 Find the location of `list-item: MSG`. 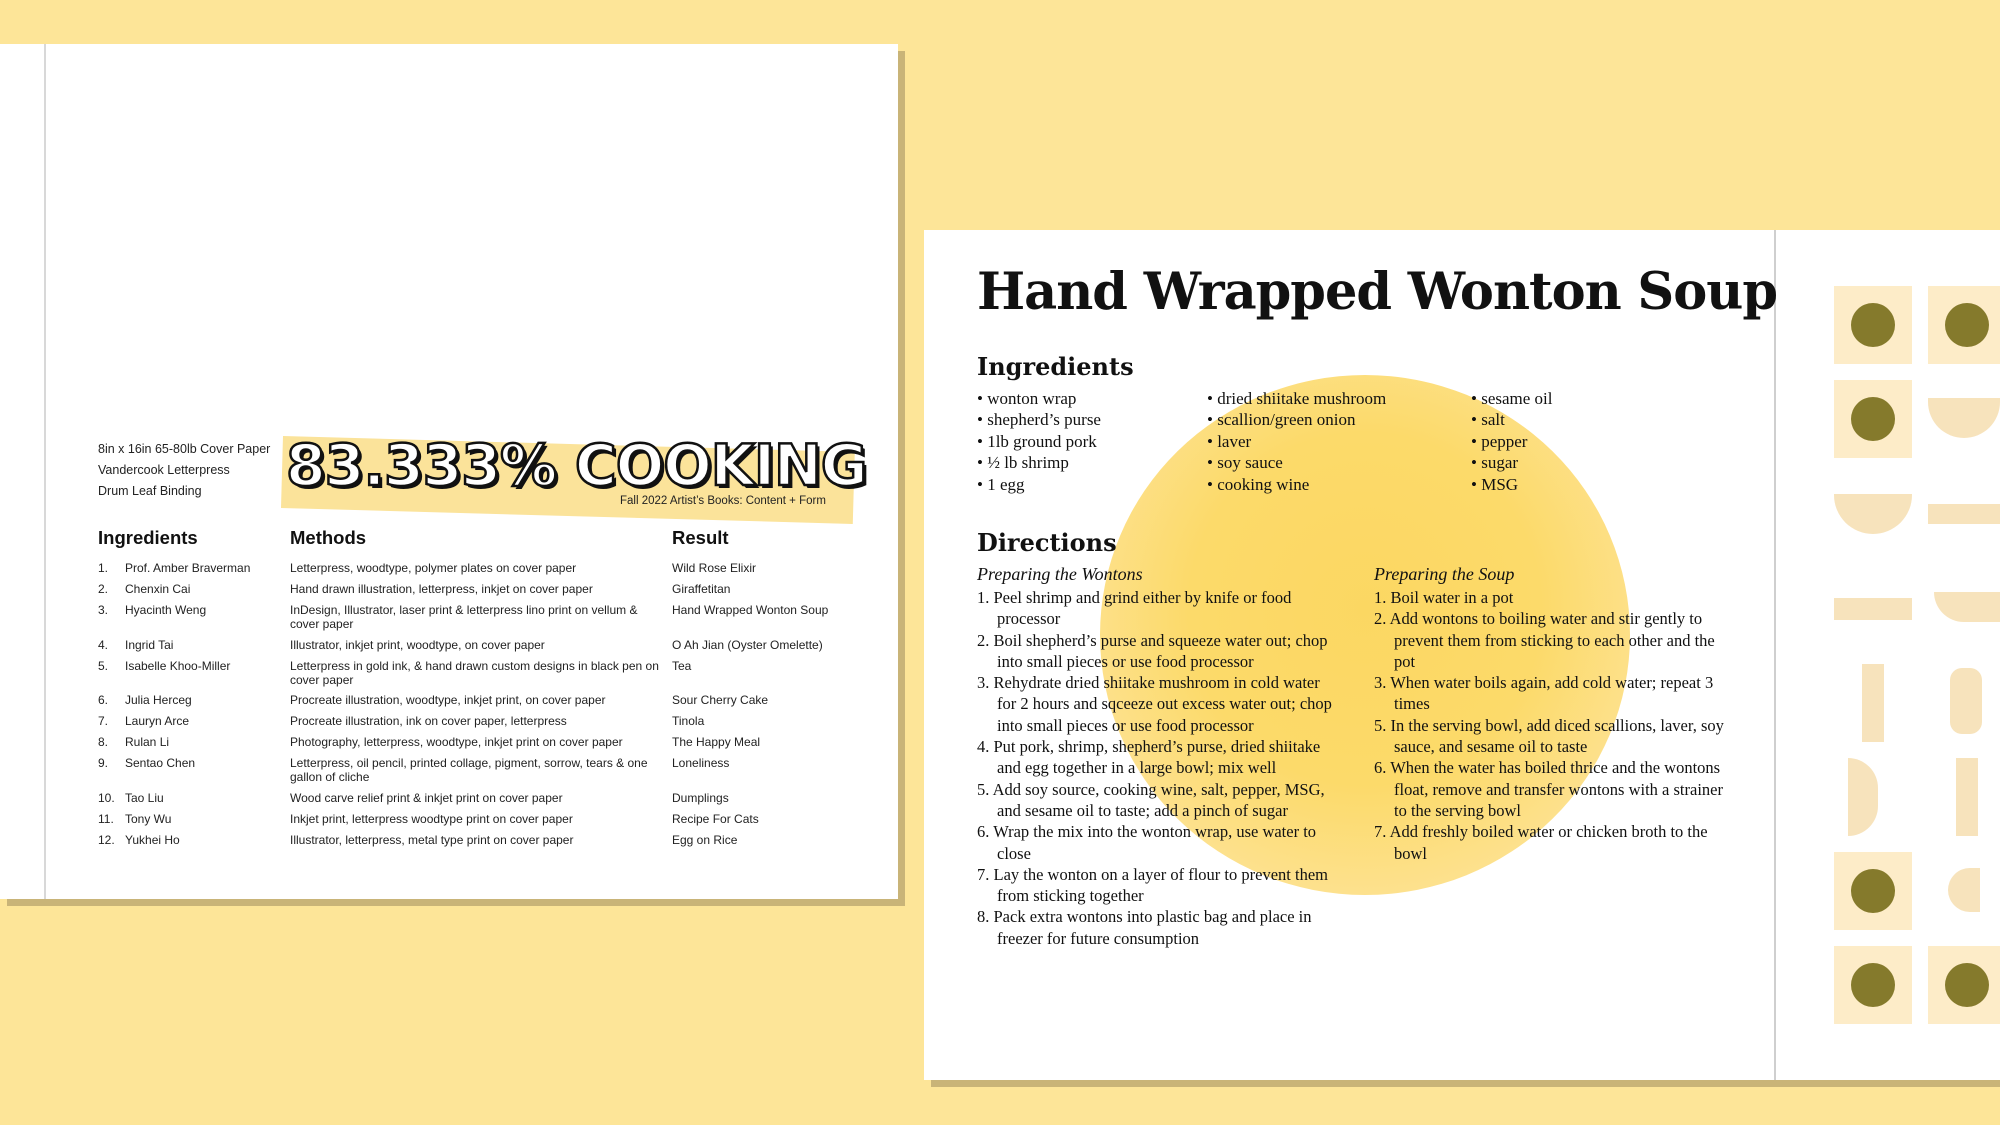

list-item: MSG is located at coordinates (1512, 484).